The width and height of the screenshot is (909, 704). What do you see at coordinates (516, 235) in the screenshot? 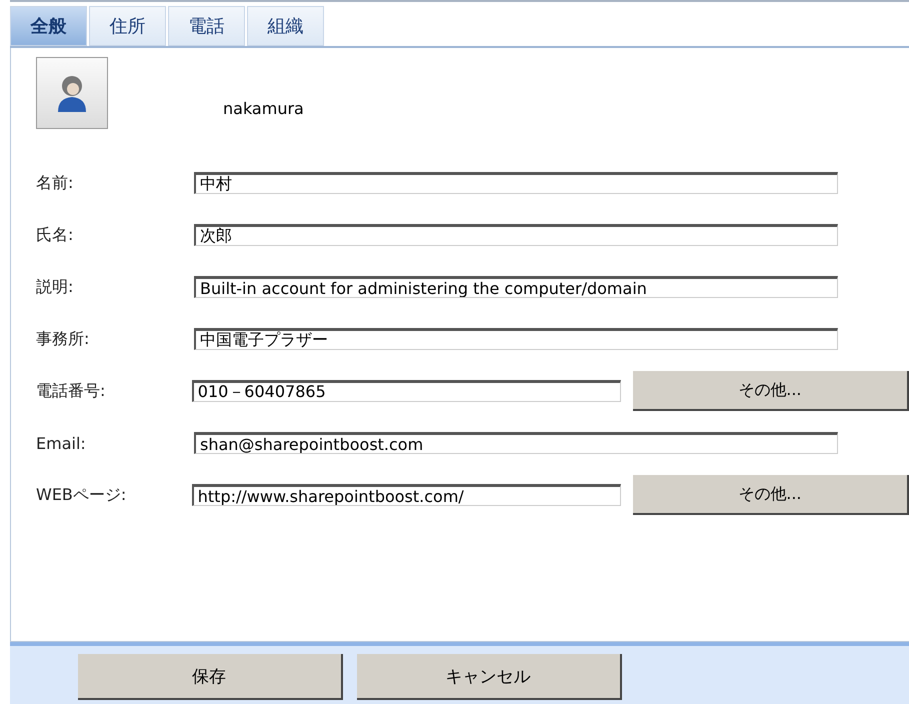
I see `input-field: 次郎` at bounding box center [516, 235].